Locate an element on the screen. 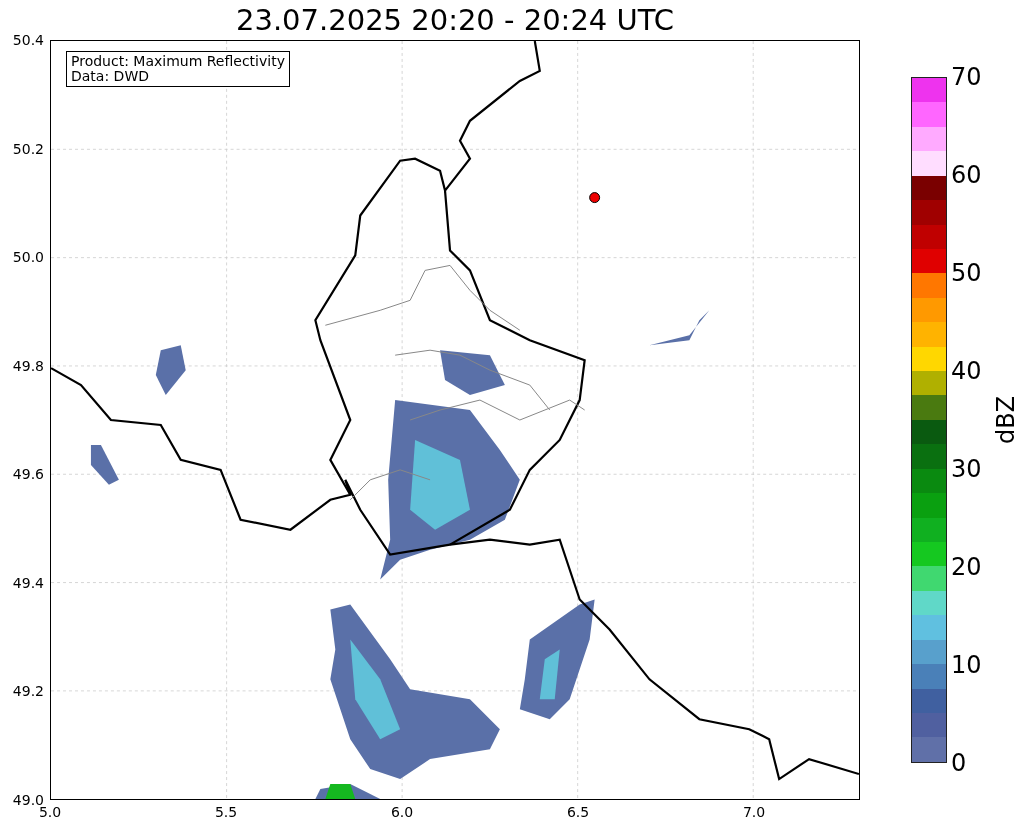 The image size is (1023, 834). colorbar-unit-label: dBZ is located at coordinates (1005, 420).